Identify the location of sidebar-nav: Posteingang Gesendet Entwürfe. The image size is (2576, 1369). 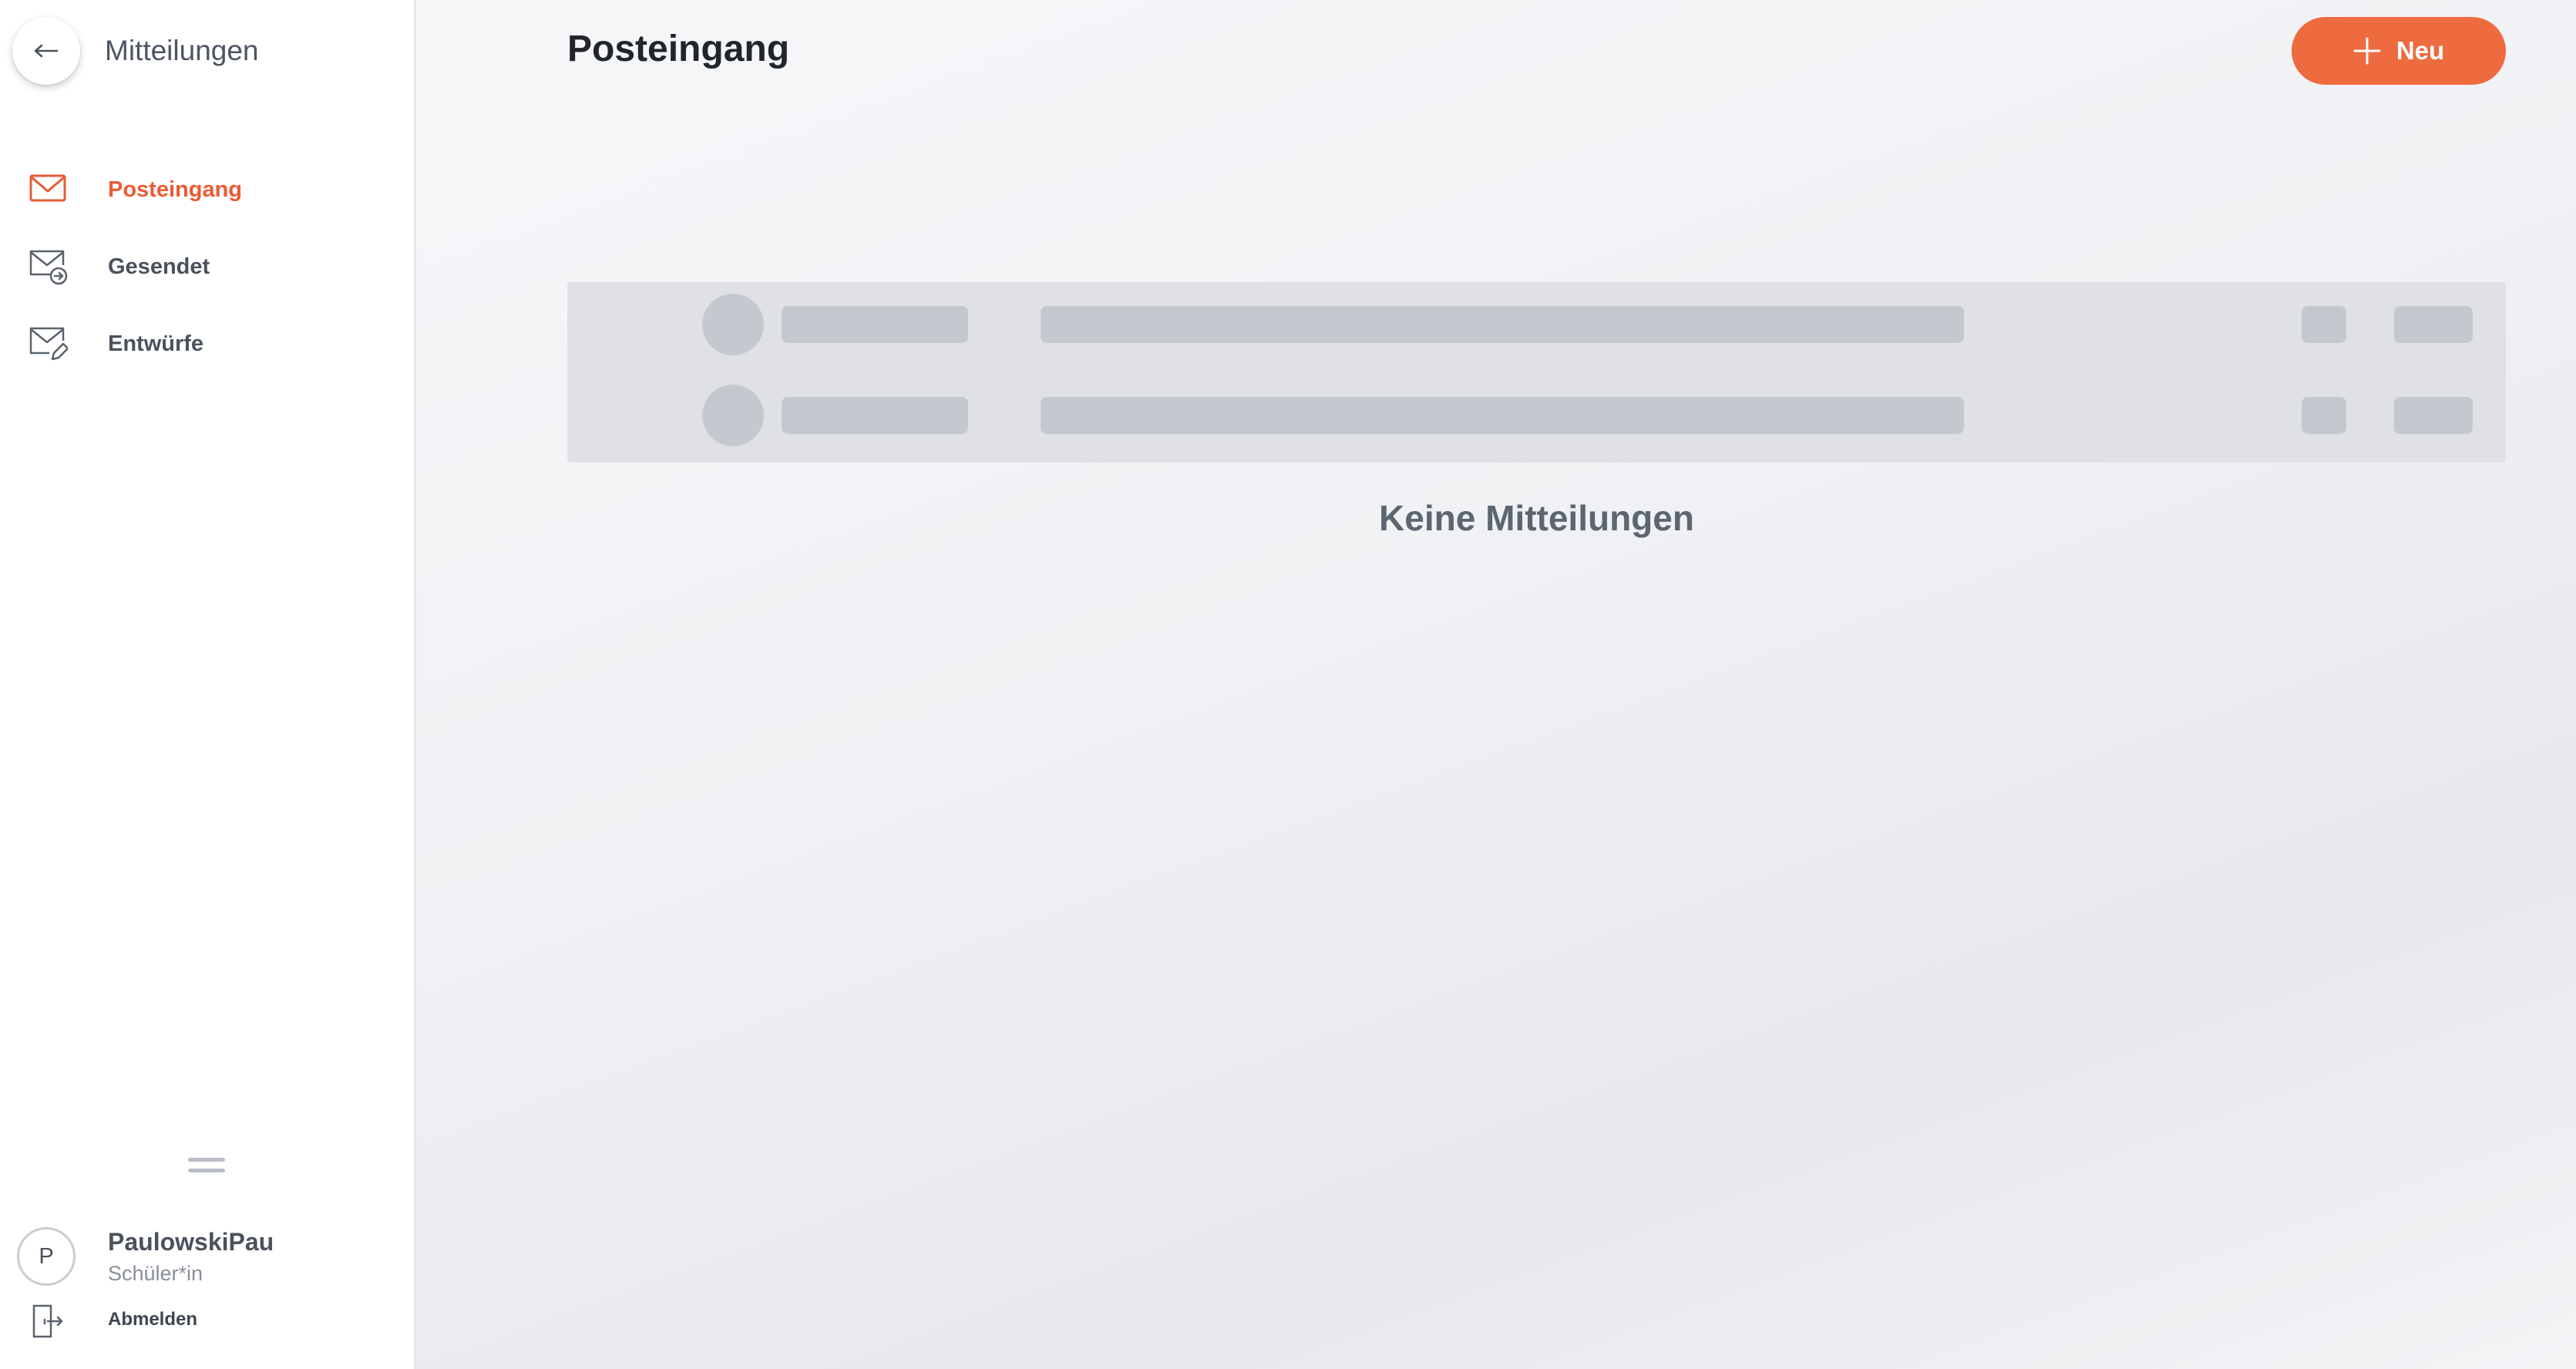
(207, 266).